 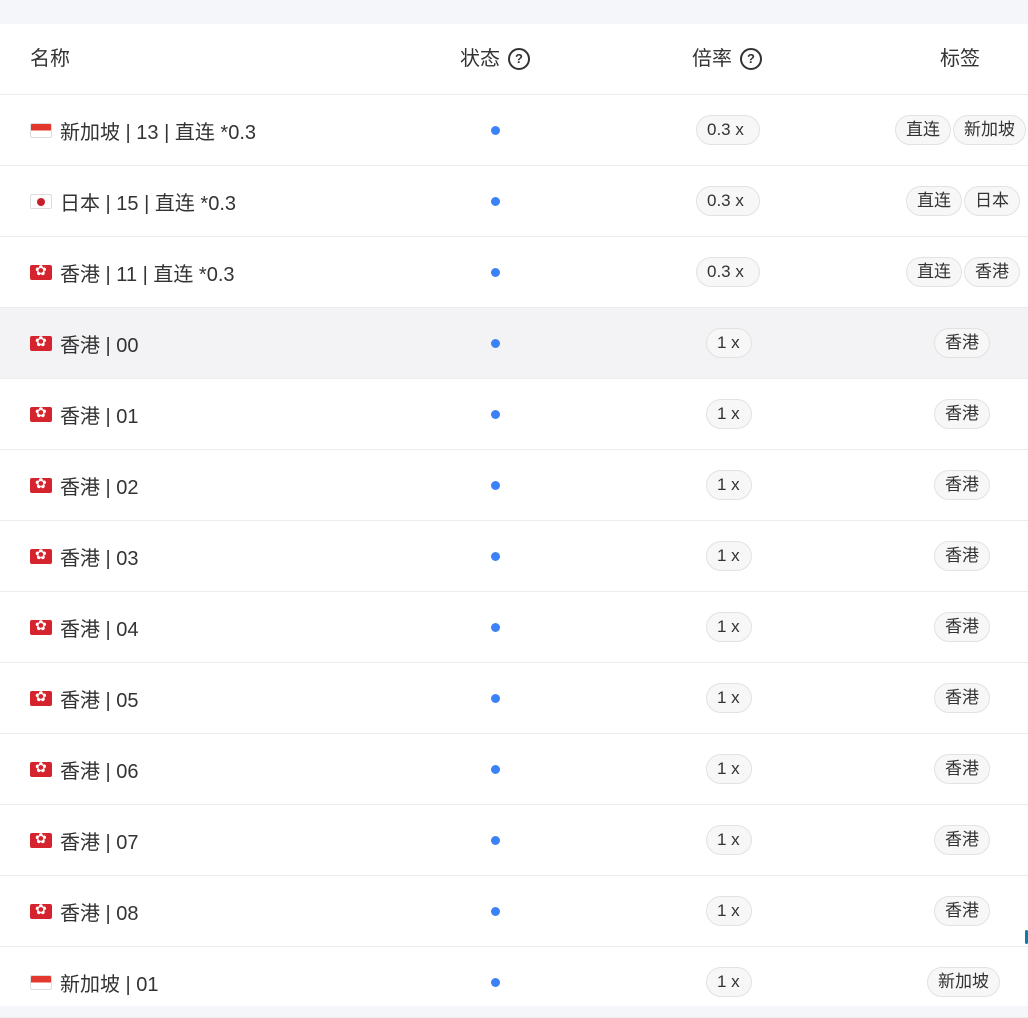 I want to click on header-name: 名称, so click(x=50, y=59).